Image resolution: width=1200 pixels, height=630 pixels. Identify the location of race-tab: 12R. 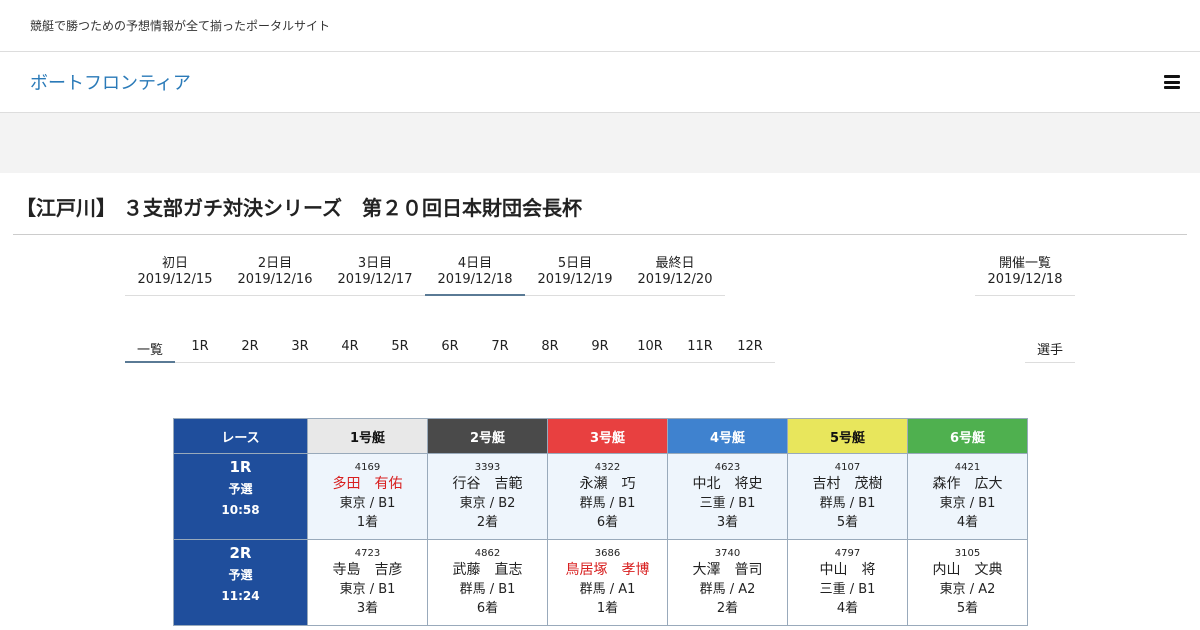
(750, 348).